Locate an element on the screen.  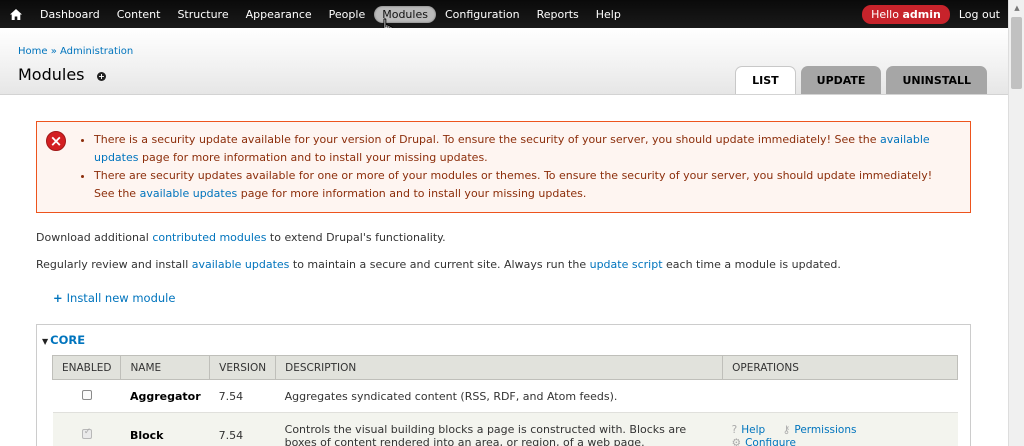
toolbar-item-reports: Reports is located at coordinates (558, 14).